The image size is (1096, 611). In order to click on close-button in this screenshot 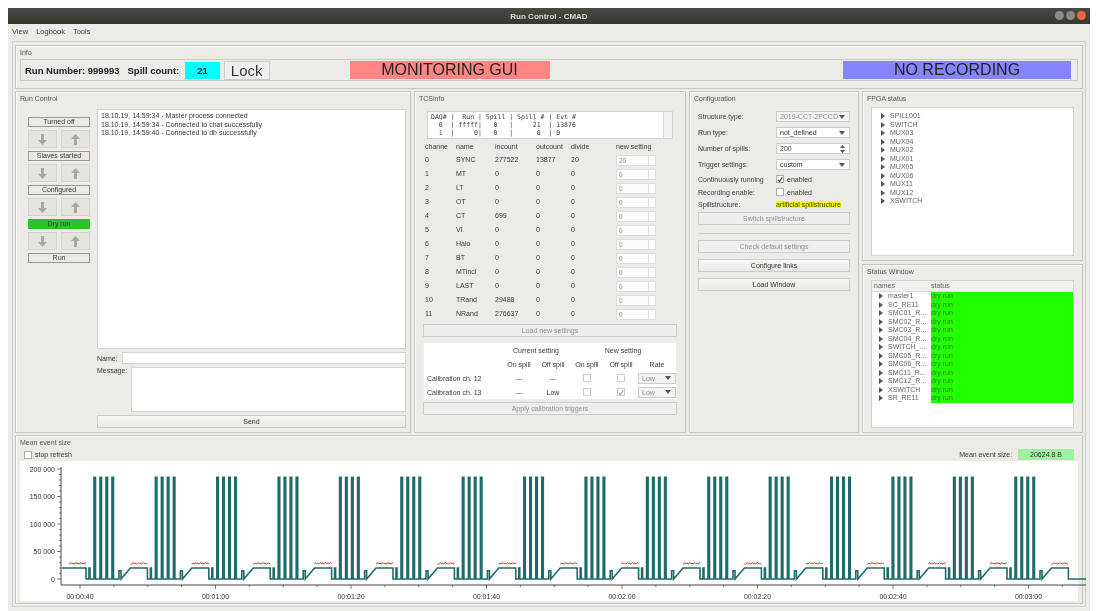, I will do `click(1081, 15)`.